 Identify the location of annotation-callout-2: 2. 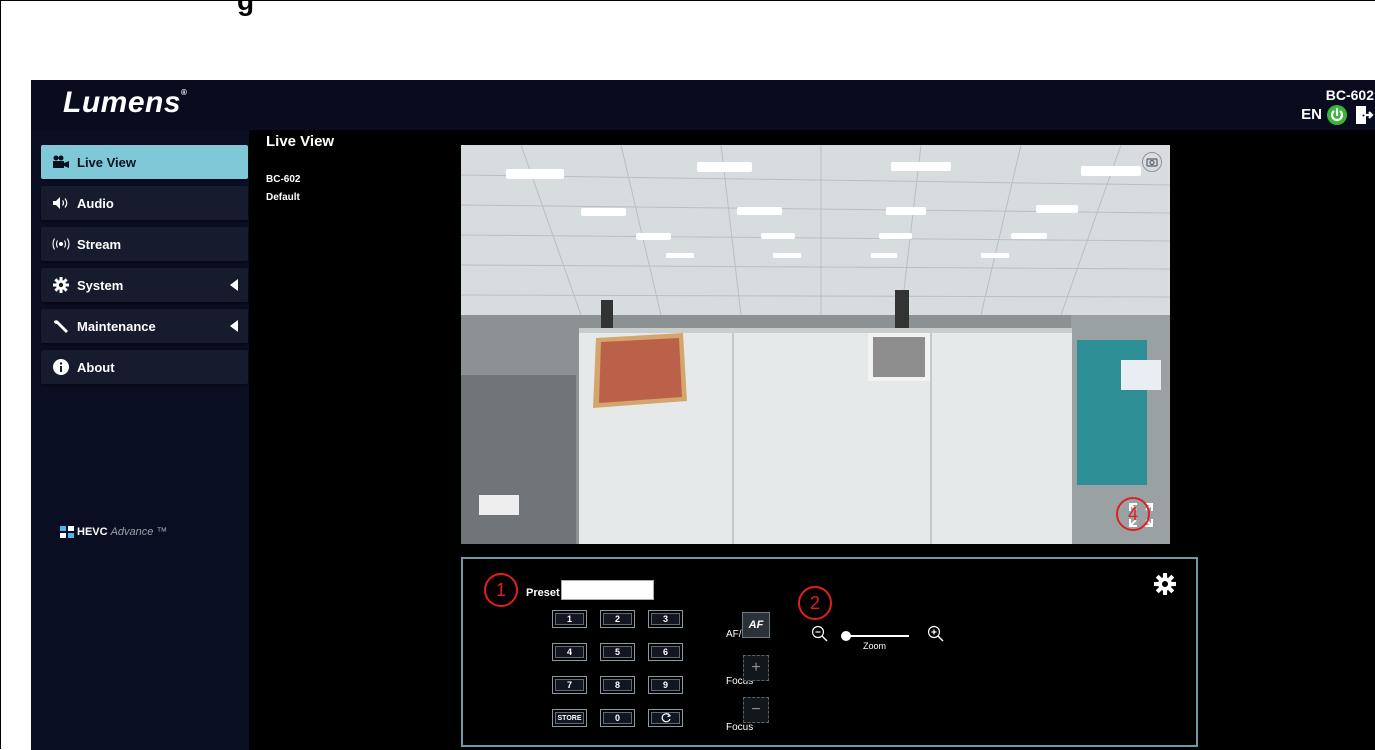
(815, 603).